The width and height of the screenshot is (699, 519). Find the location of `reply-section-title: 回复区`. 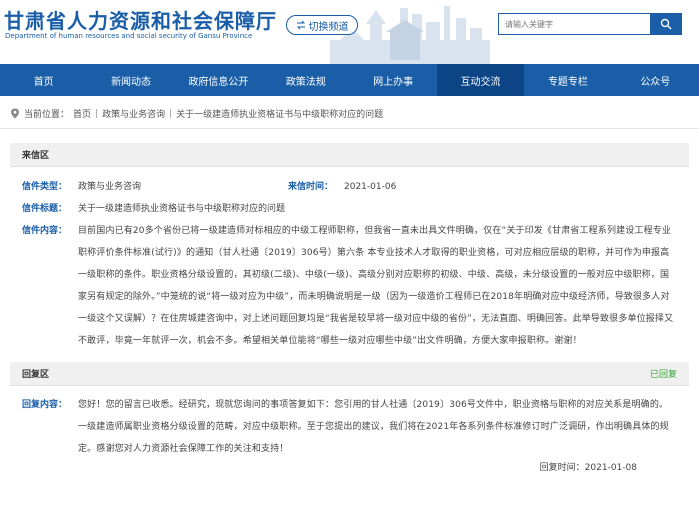

reply-section-title: 回复区 is located at coordinates (36, 375).